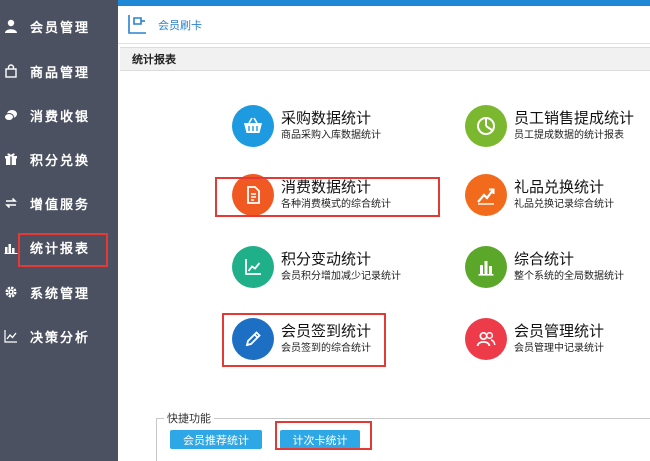 This screenshot has height=461, width=650. Describe the element at coordinates (323, 435) in the screenshot. I see `highlight-box-count-card` at that location.